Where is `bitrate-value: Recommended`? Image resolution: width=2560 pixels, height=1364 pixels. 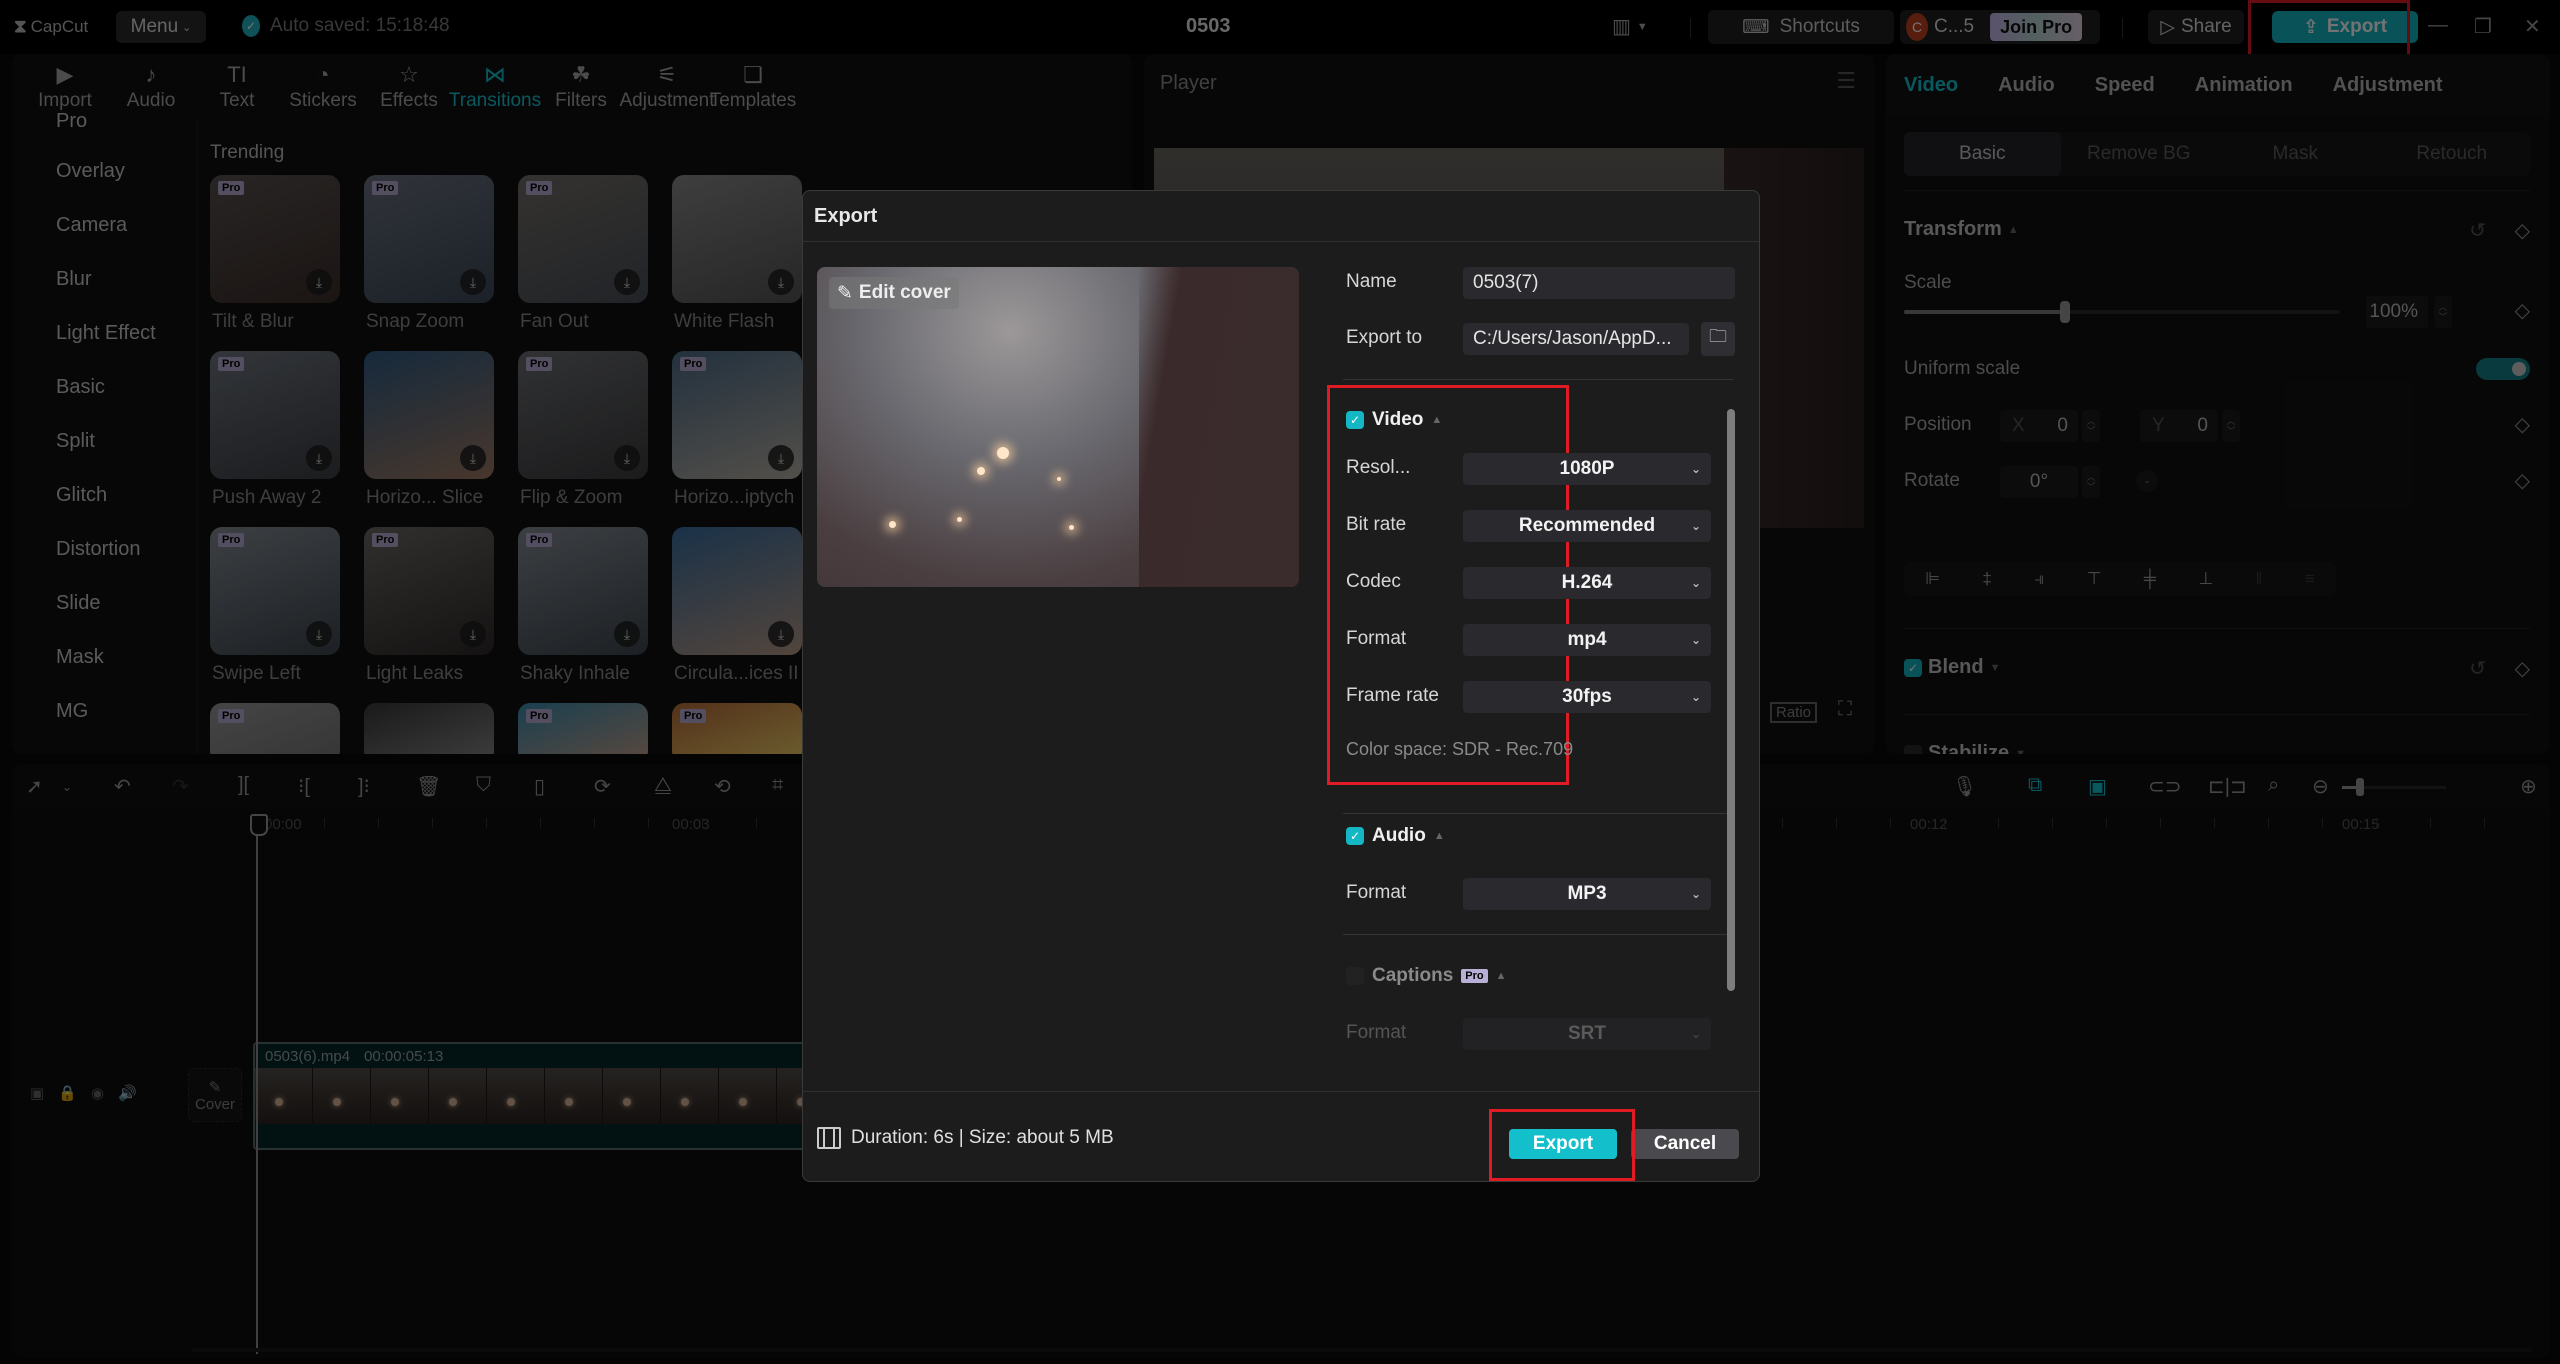
bitrate-value: Recommended is located at coordinates (1587, 525).